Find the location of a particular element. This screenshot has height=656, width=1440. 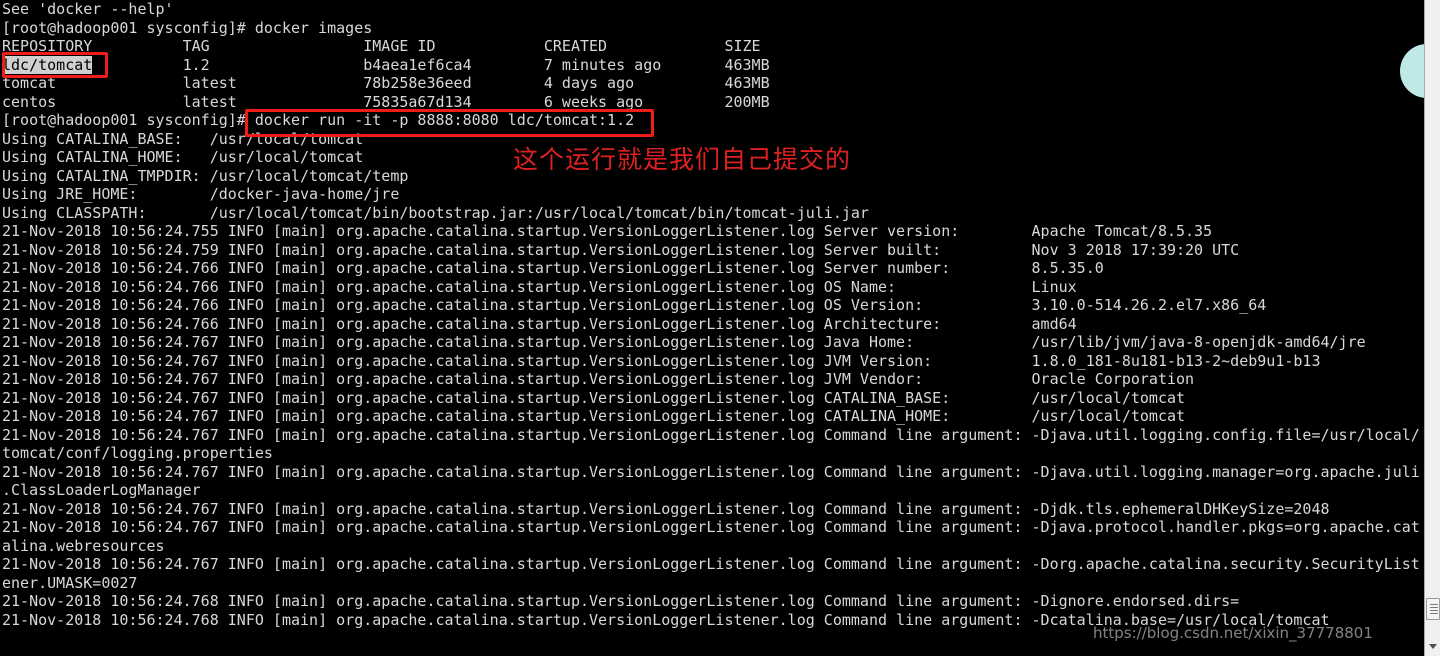

terminal-line-log-arg-security-listener-wrap: ener.UMASK=0027 is located at coordinates (712, 583).